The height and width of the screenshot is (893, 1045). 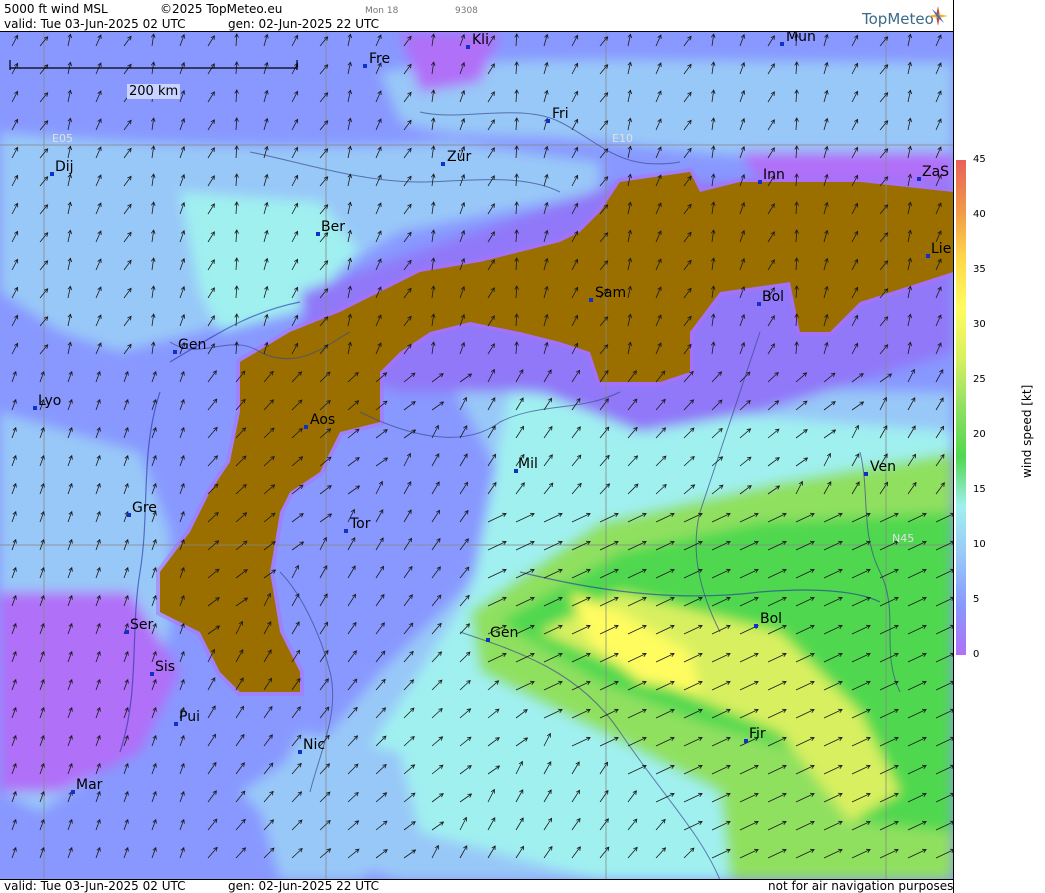 I want to click on svg-text: Nic, so click(x=314, y=745).